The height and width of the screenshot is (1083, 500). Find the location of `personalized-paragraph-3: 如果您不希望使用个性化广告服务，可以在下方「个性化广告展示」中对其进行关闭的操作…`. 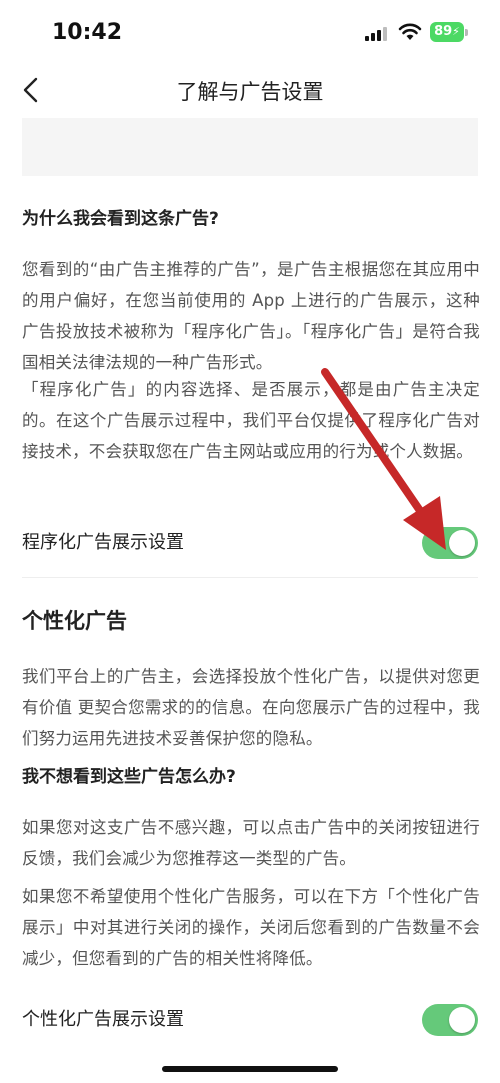

personalized-paragraph-3: 如果您不希望使用个性化广告服务，可以在下方「个性化广告展示」中对其进行关闭的操作… is located at coordinates (251, 927).